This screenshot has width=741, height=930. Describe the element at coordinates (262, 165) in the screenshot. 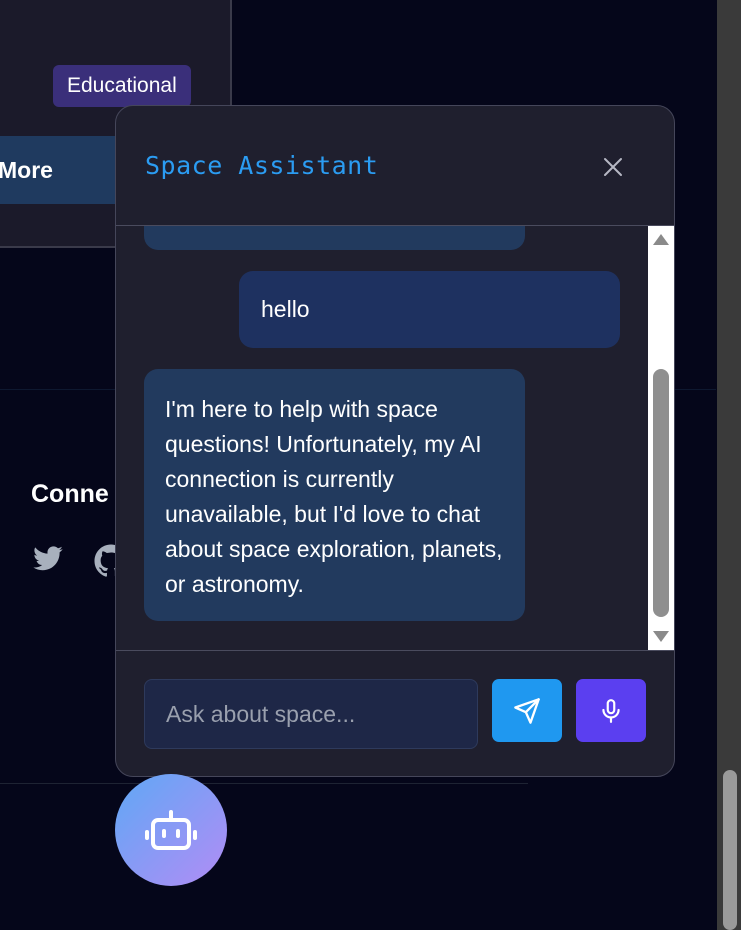

I see `chat-title: Space Assistant` at that location.